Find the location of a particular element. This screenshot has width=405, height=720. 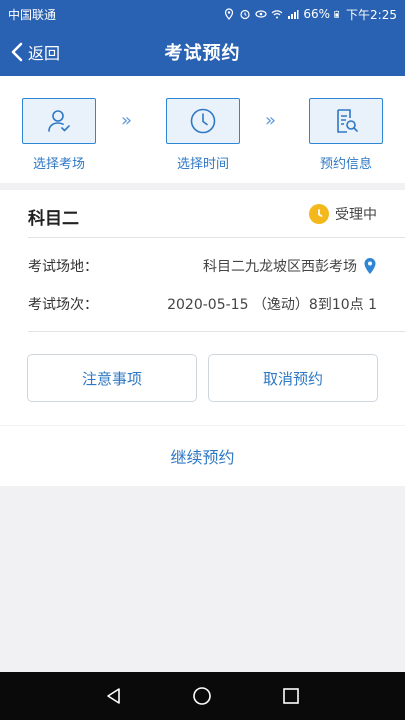

eye-icon is located at coordinates (261, 14).